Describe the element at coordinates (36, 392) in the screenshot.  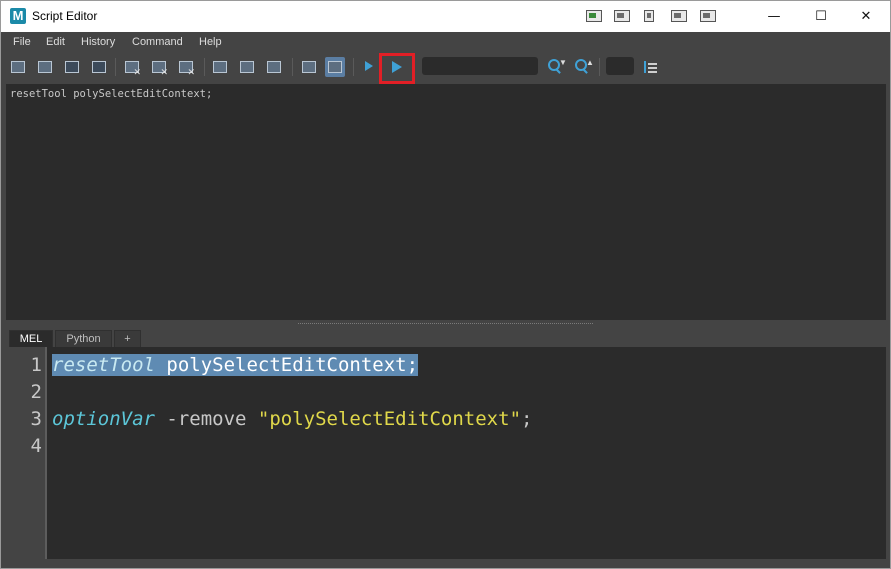
I see `line-number: 2` at that location.